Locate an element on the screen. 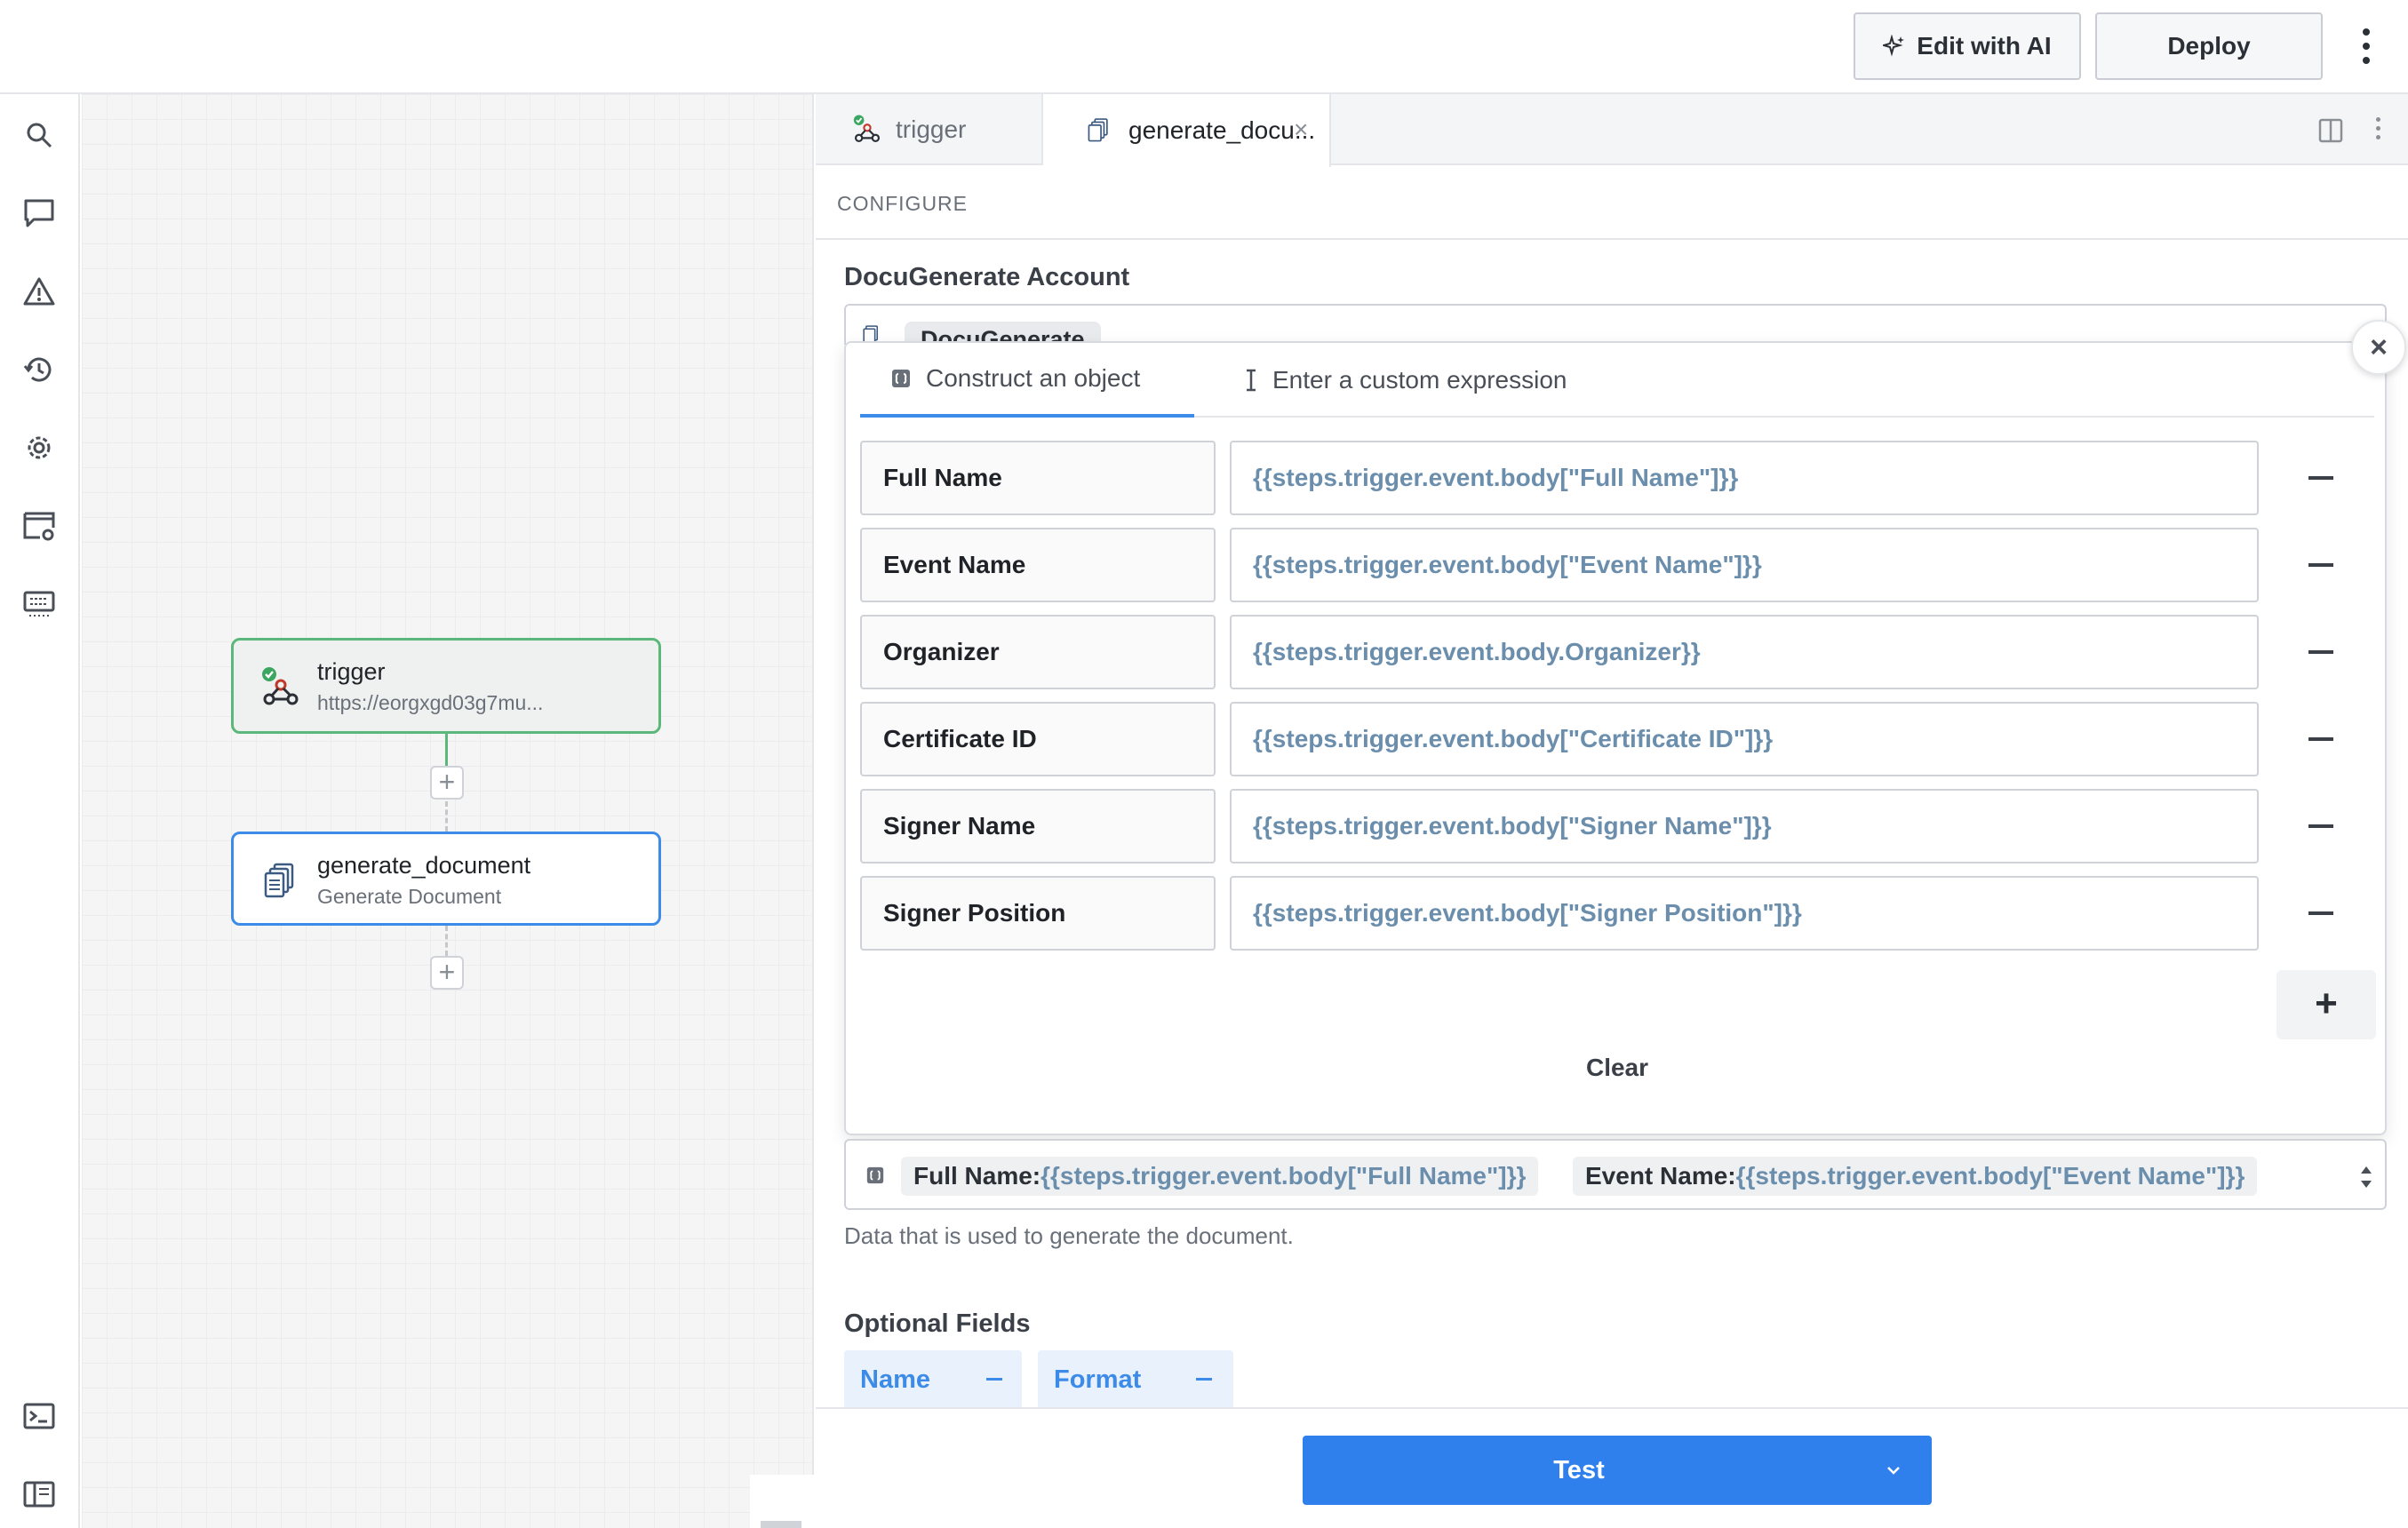 The width and height of the screenshot is (2408, 1528). sort-arrows-icon is located at coordinates (2366, 1177).